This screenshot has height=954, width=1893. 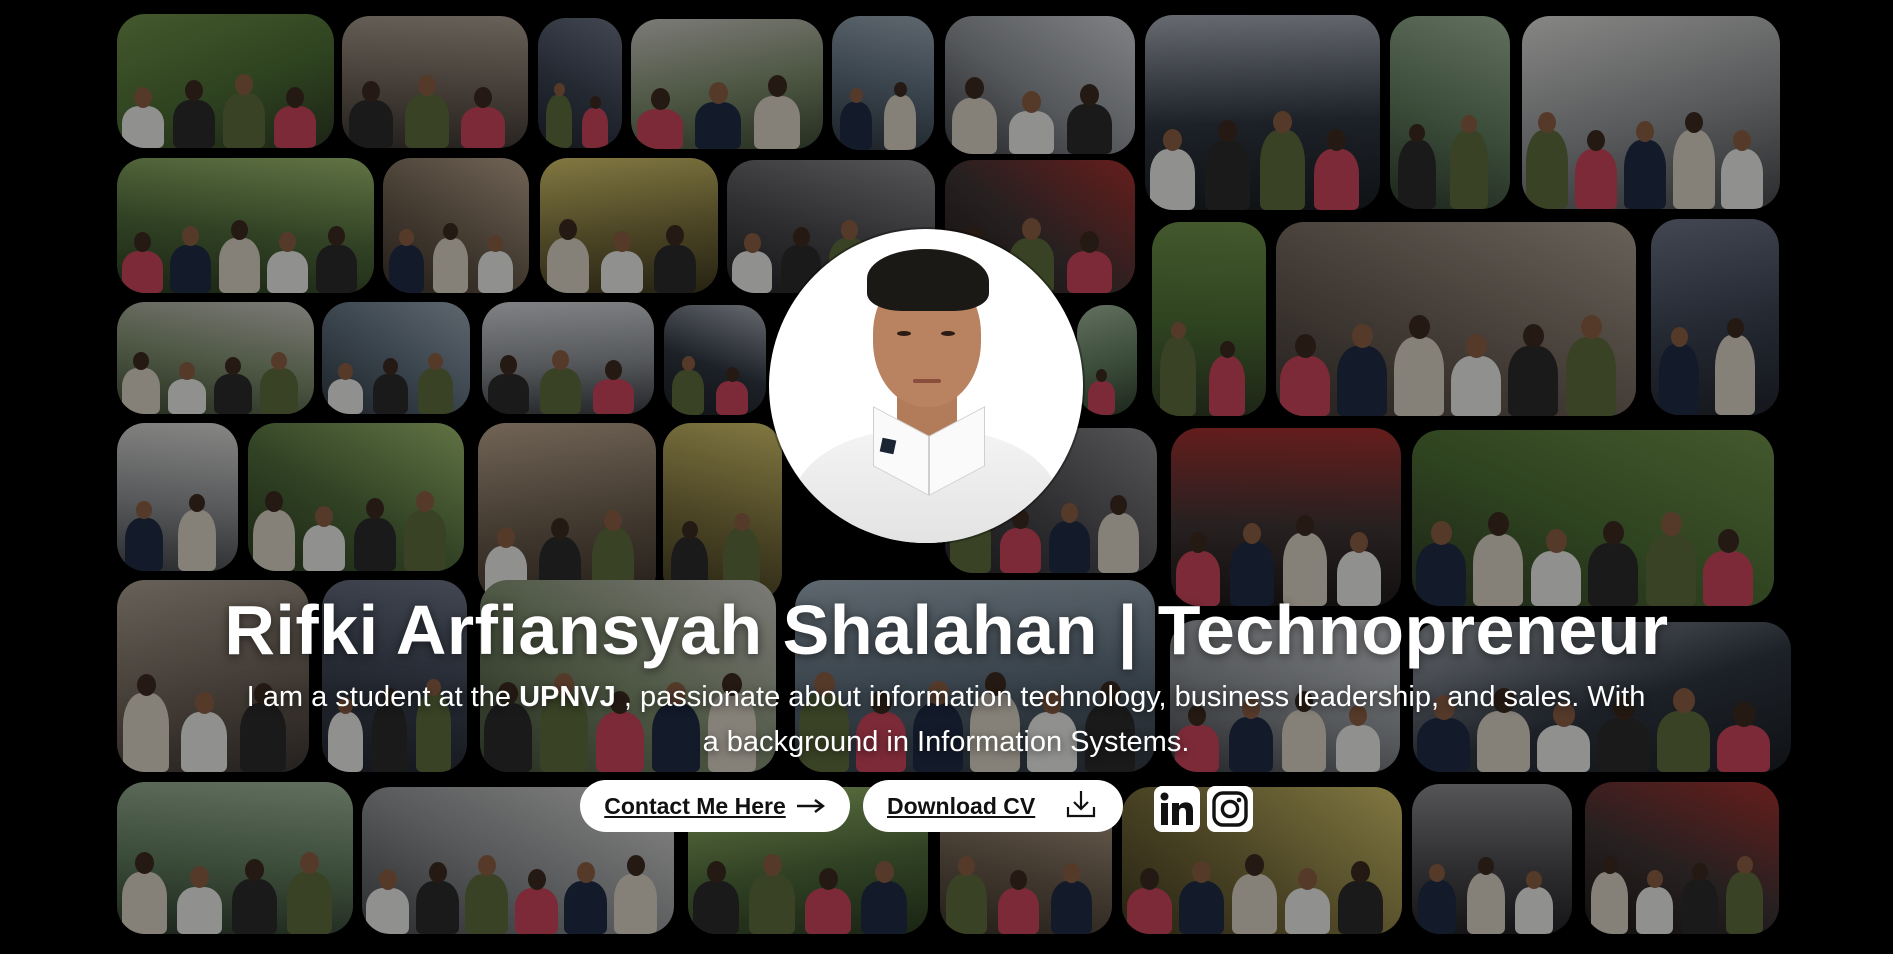 What do you see at coordinates (567, 697) in the screenshot?
I see `hero-desc-university: UPNVJ` at bounding box center [567, 697].